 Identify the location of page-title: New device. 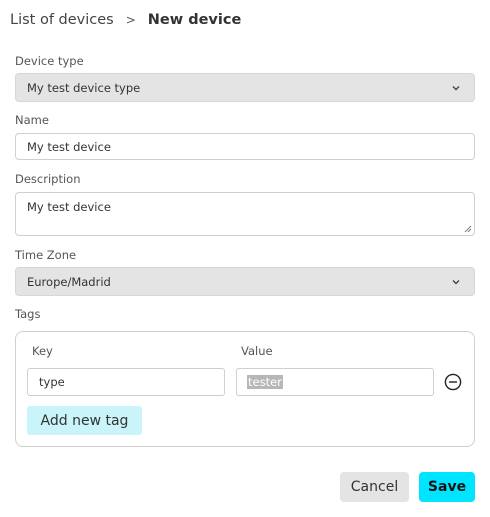
(194, 20).